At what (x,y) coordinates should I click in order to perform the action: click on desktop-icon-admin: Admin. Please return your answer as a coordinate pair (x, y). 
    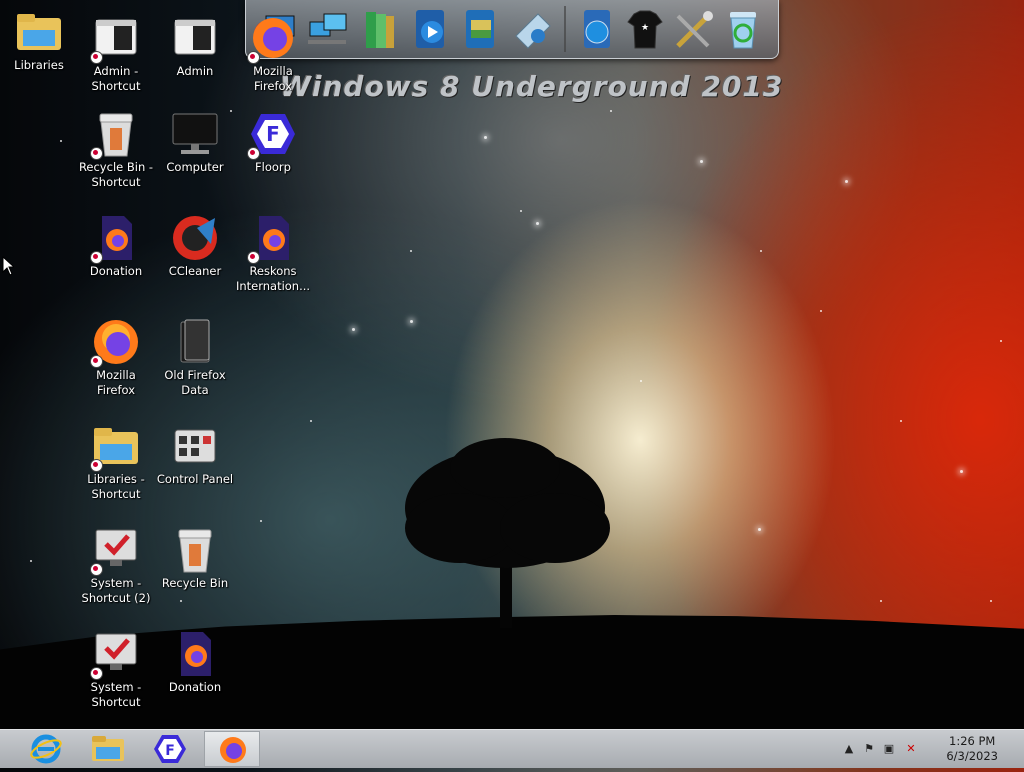
    Looking at the image, I should click on (195, 46).